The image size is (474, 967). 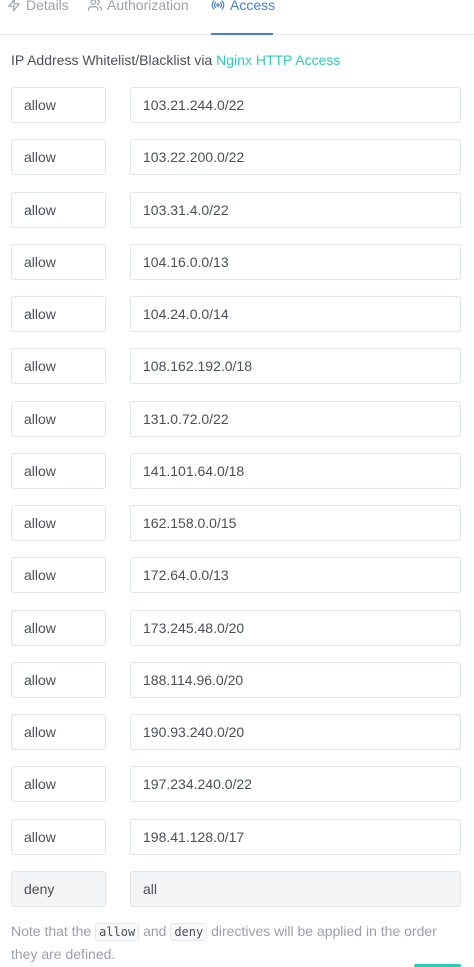 I want to click on access-rule-row: allow 108.162.192.0/18, so click(x=237, y=366).